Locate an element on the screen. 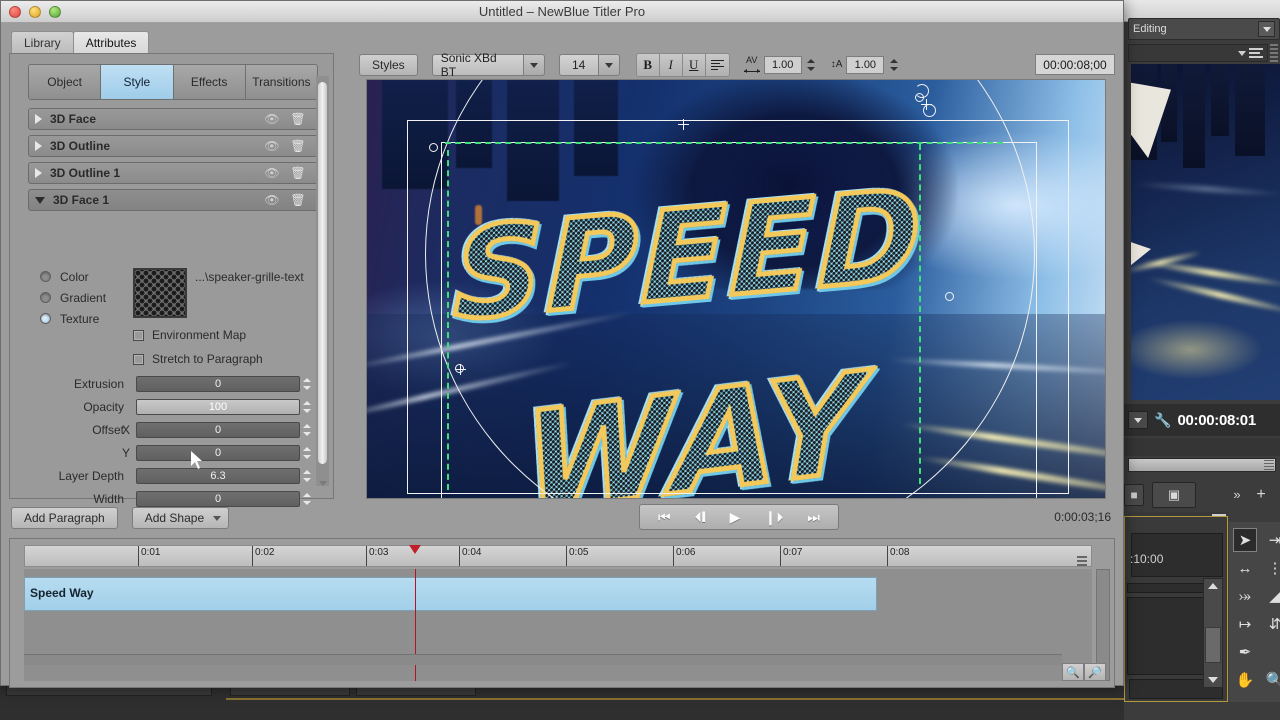  tab-attributes: Attributes is located at coordinates (111, 42).